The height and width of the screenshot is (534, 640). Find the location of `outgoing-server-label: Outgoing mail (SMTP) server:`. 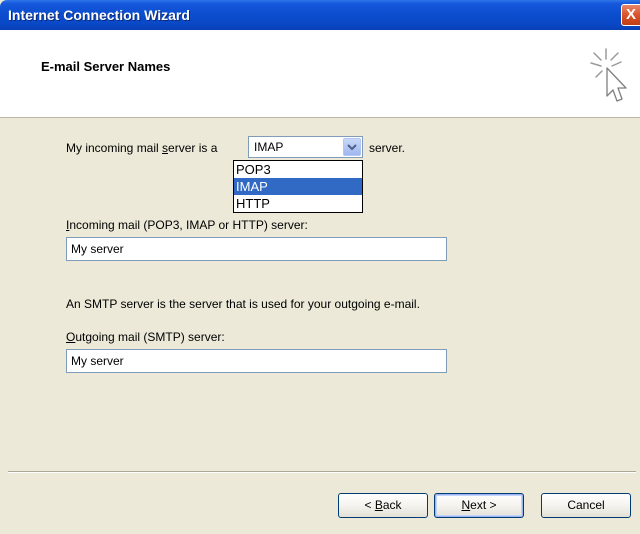

outgoing-server-label: Outgoing mail (SMTP) server: is located at coordinates (145, 337).